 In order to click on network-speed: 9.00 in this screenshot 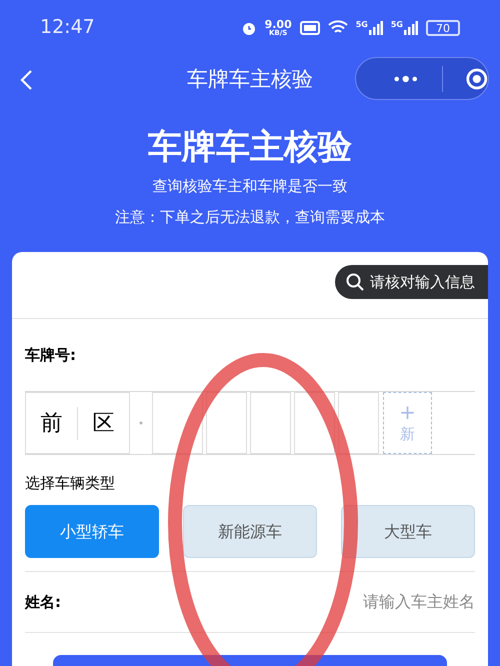, I will do `click(278, 24)`.